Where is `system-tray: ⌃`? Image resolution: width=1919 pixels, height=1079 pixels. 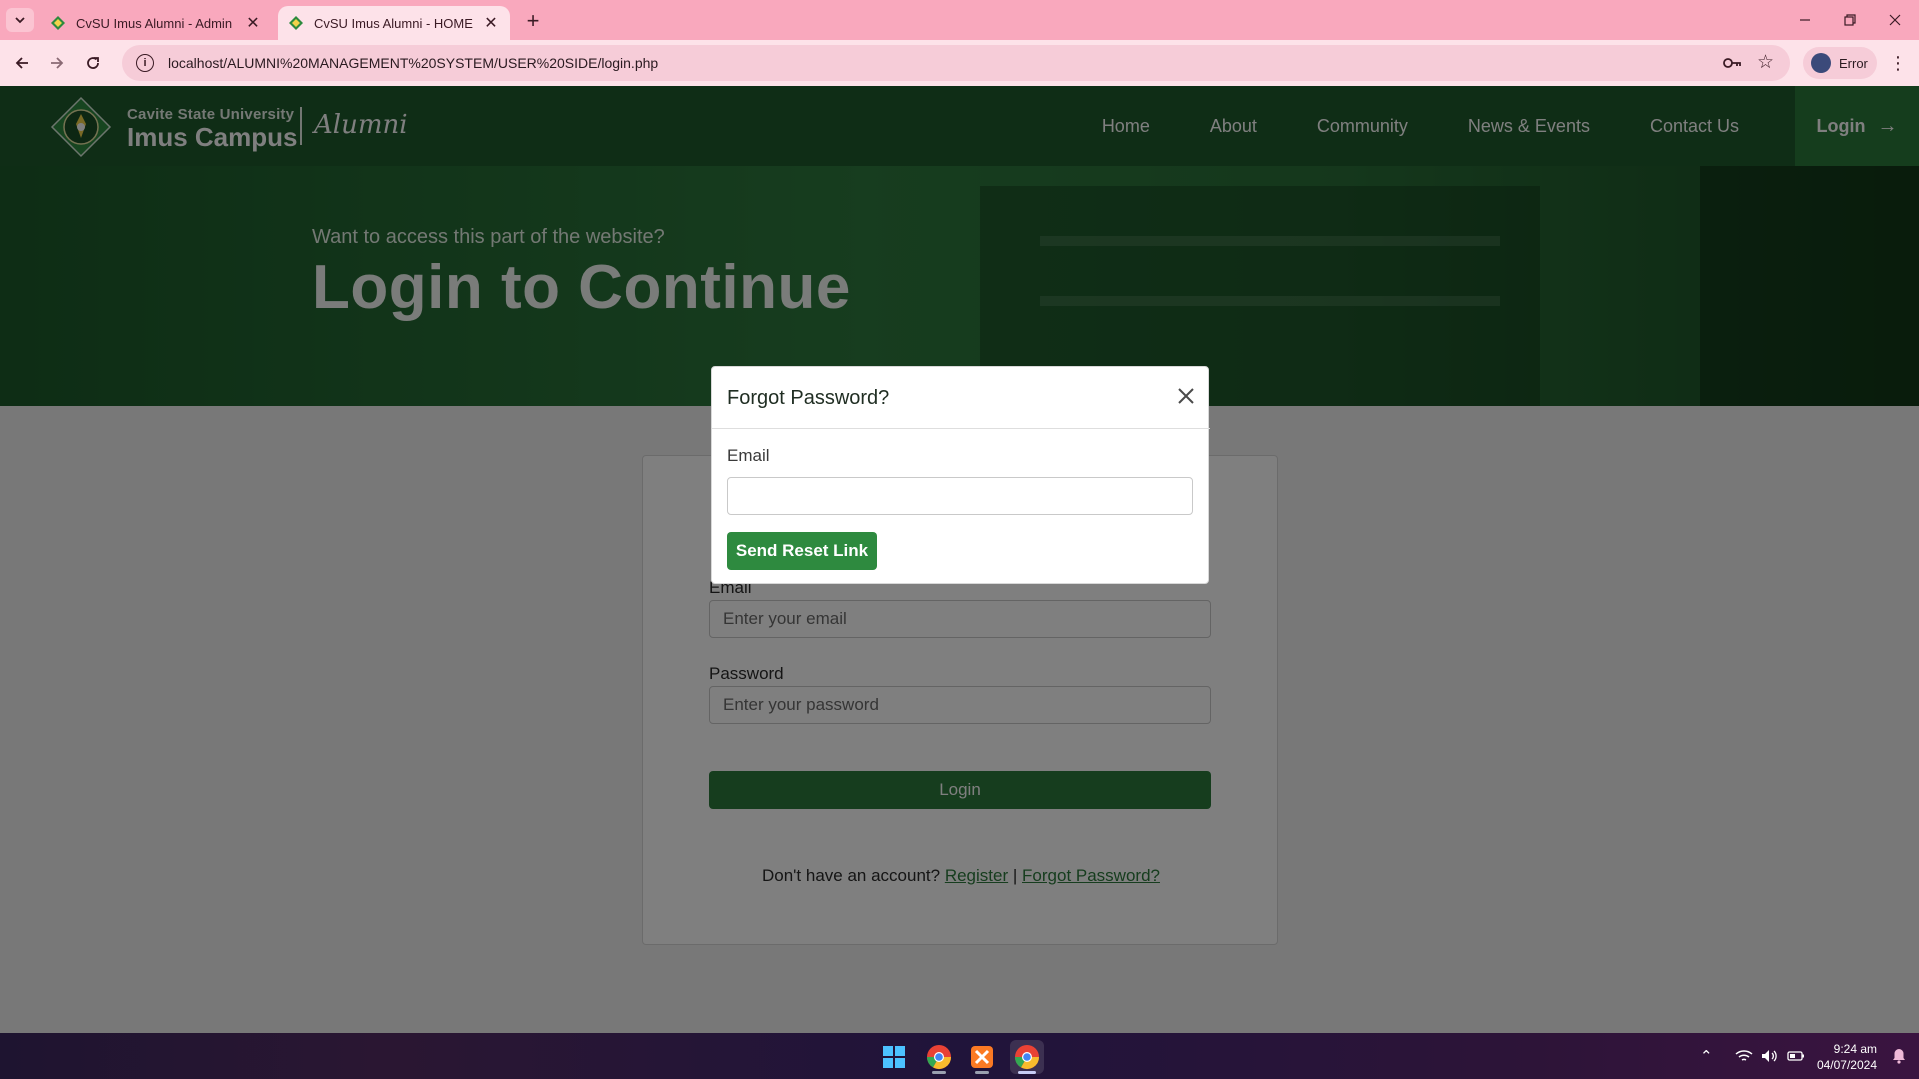
system-tray: ⌃ is located at coordinates (1752, 1056).